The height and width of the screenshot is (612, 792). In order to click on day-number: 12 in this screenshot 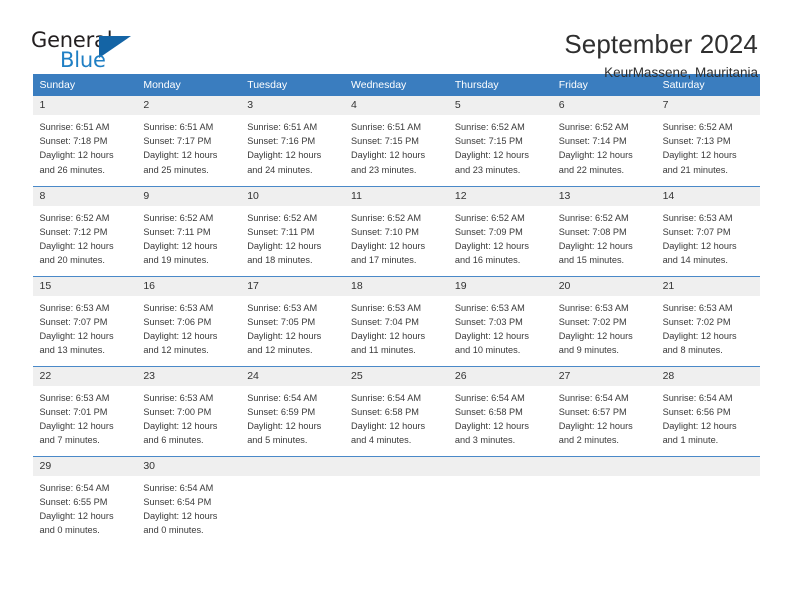, I will do `click(499, 196)`.